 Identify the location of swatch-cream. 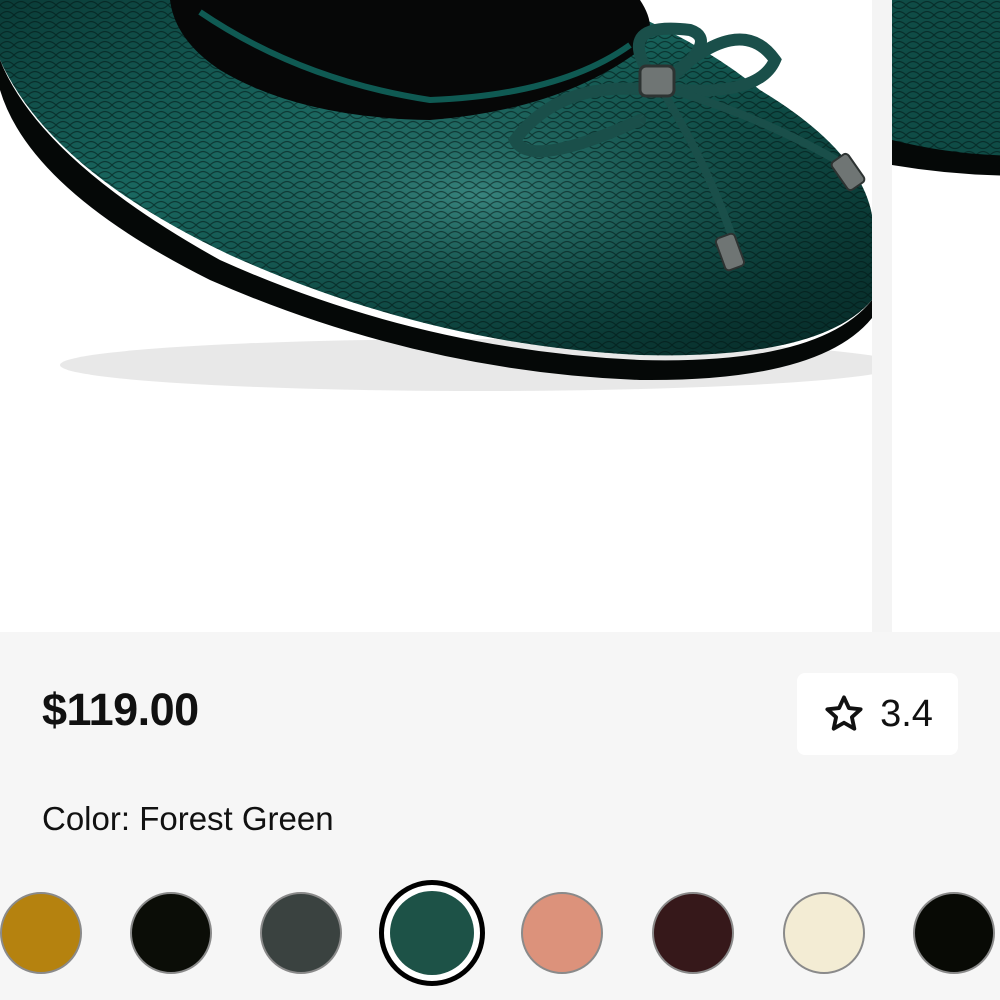
(824, 933).